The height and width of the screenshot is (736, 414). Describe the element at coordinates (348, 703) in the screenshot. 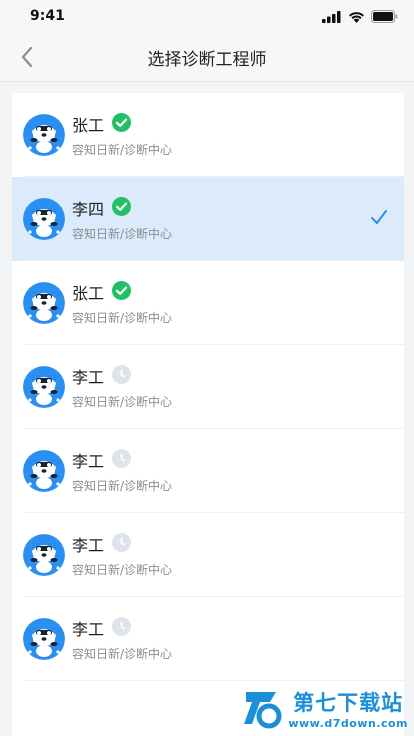

I see `watermark-title: 第七下载站` at that location.